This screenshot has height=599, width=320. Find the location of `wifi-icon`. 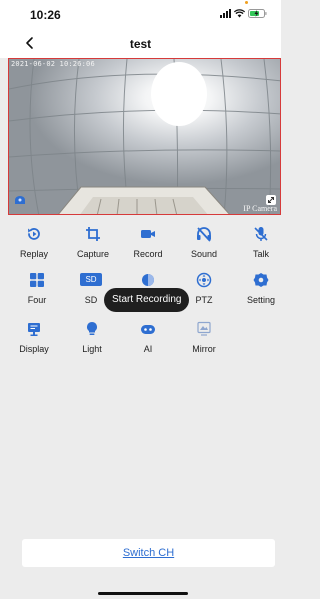

wifi-icon is located at coordinates (239, 13).